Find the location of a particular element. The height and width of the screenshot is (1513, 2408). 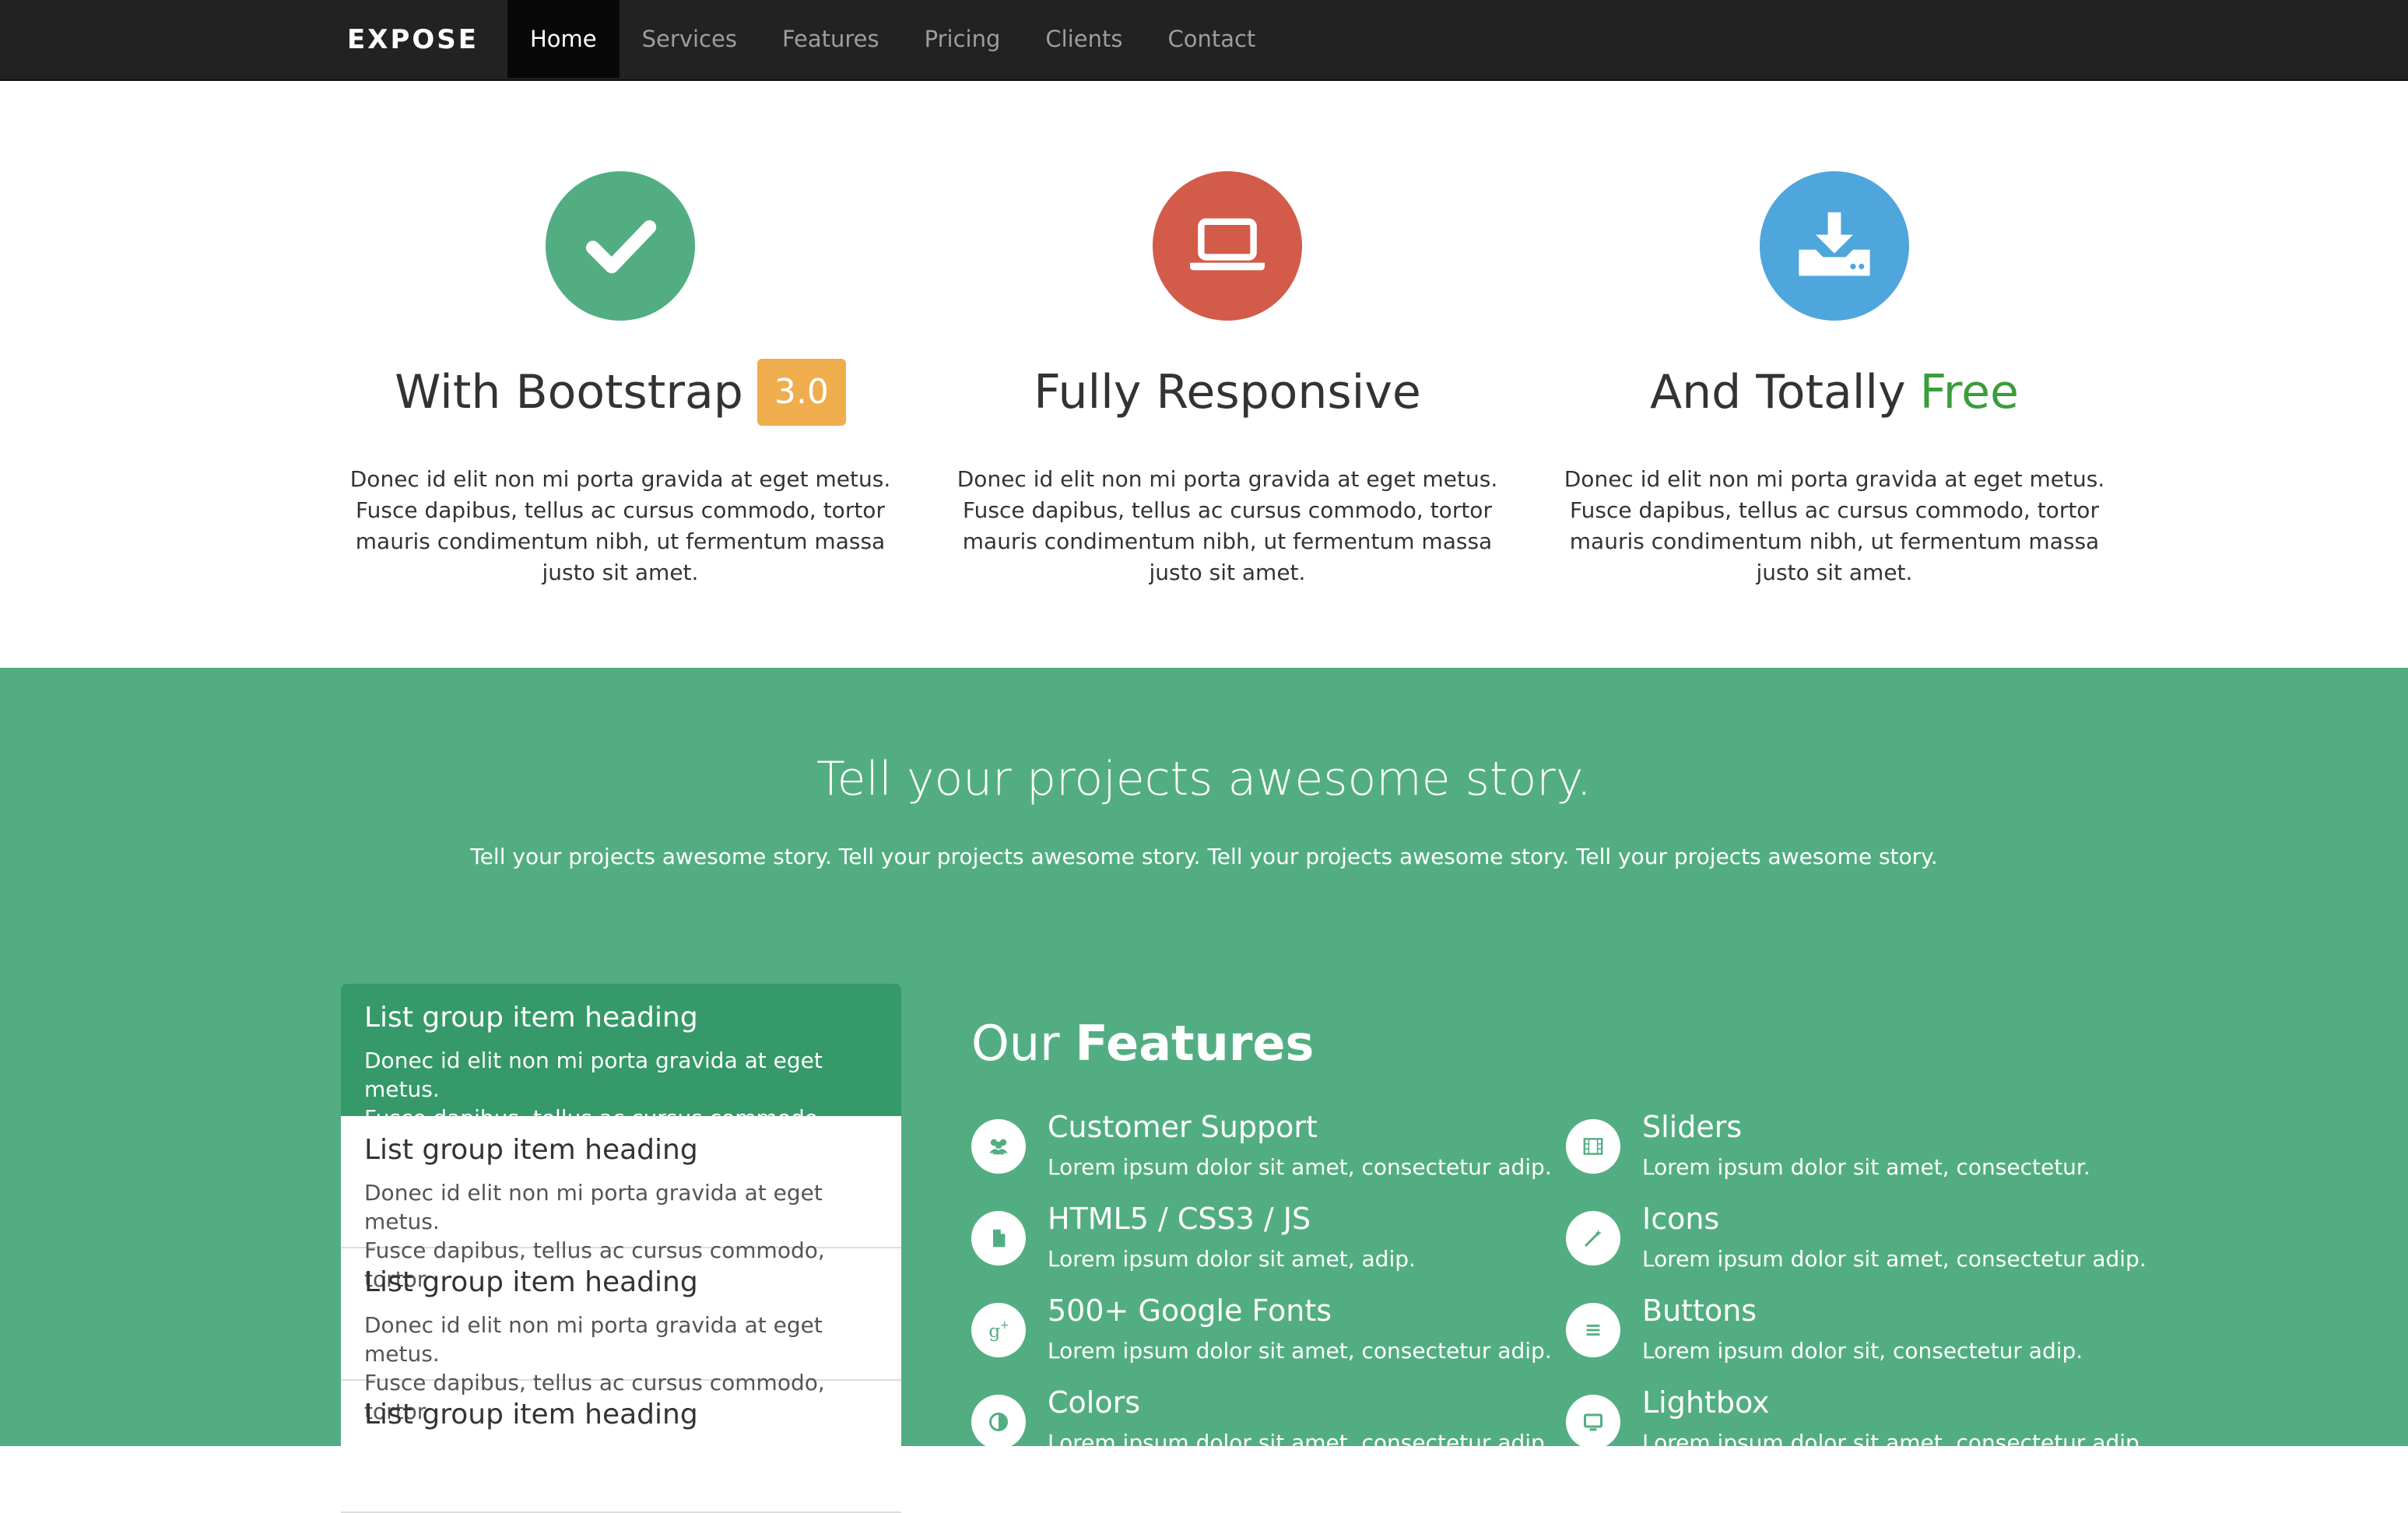

laptop-icon is located at coordinates (1227, 246).